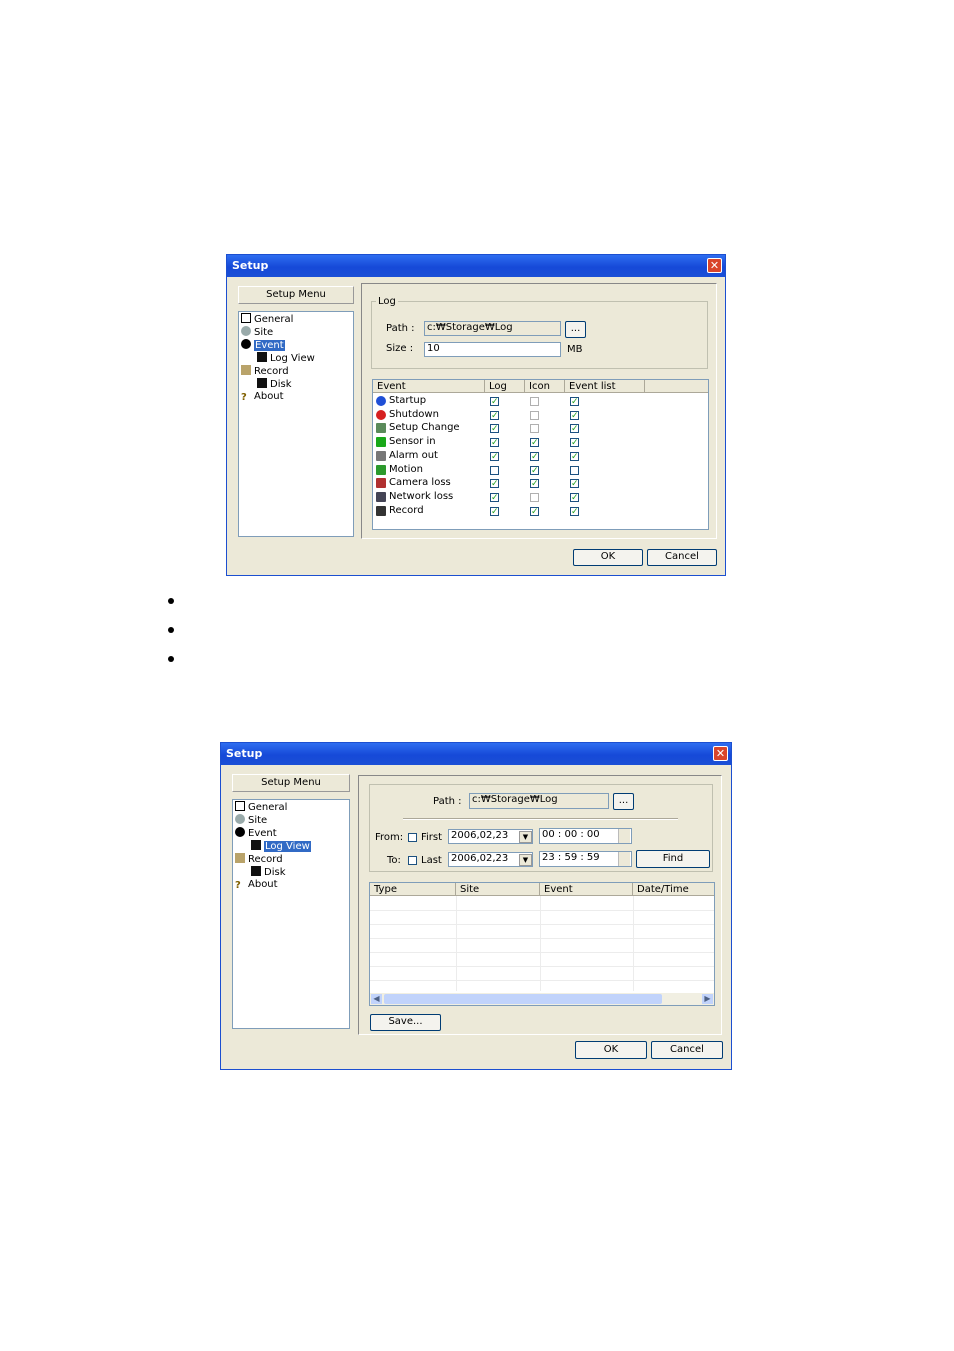  I want to click on column-header-date-time: Date/Time, so click(673, 889).